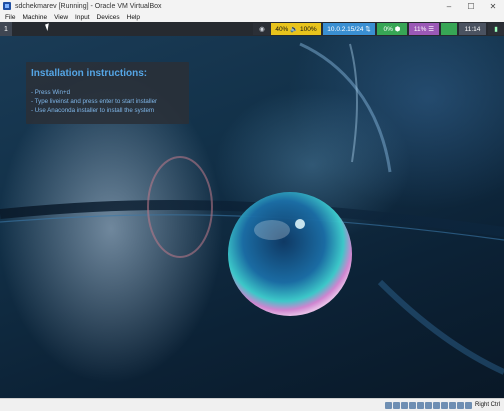 The width and height of the screenshot is (504, 411). What do you see at coordinates (296, 29) in the screenshot?
I see `volume-indicator: 40% 🔈 100%` at bounding box center [296, 29].